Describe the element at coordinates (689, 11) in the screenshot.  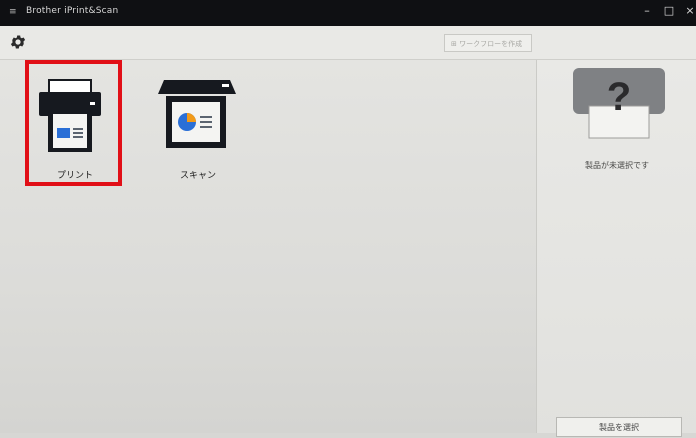
I see `close-button: ×` at that location.